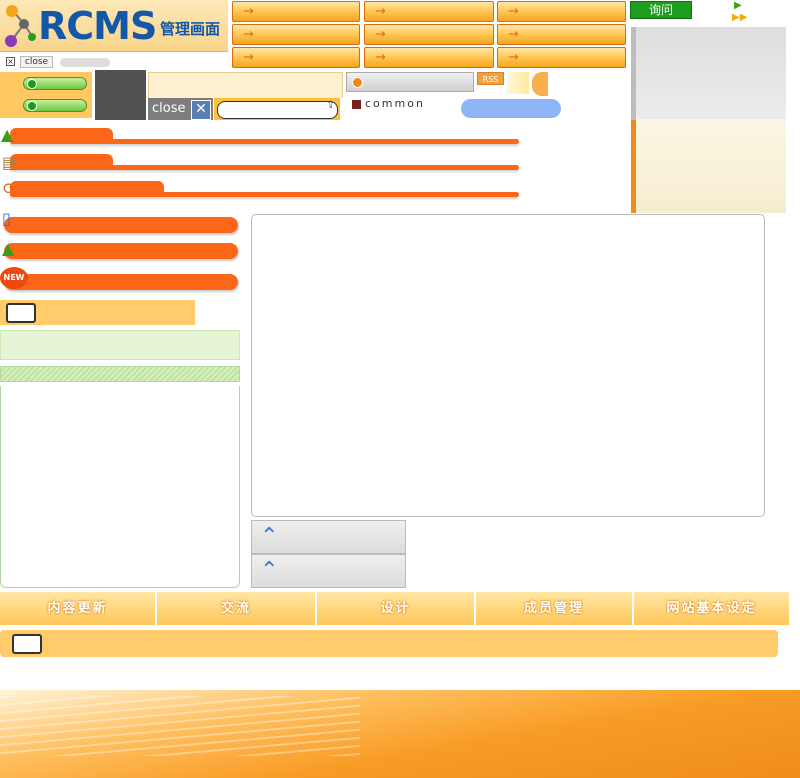 This screenshot has width=800, height=778. I want to click on mobile-phone-icon: ▯, so click(6, 218).